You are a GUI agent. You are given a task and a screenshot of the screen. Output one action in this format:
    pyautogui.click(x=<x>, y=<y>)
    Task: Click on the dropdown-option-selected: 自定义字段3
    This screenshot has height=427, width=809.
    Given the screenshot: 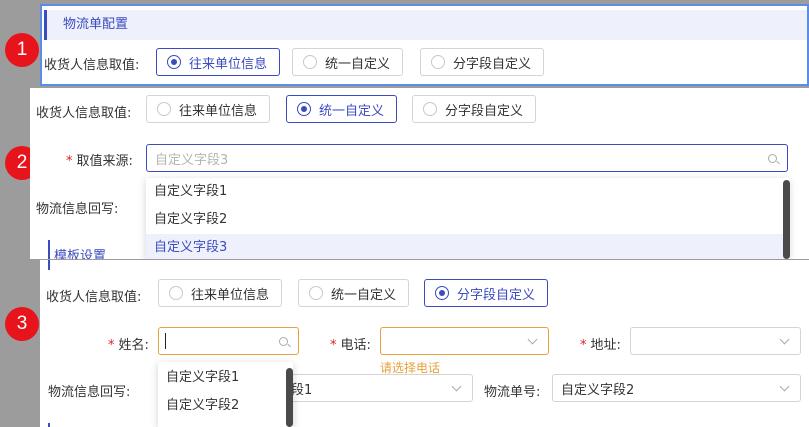 What is the action you would take?
    pyautogui.click(x=467, y=246)
    